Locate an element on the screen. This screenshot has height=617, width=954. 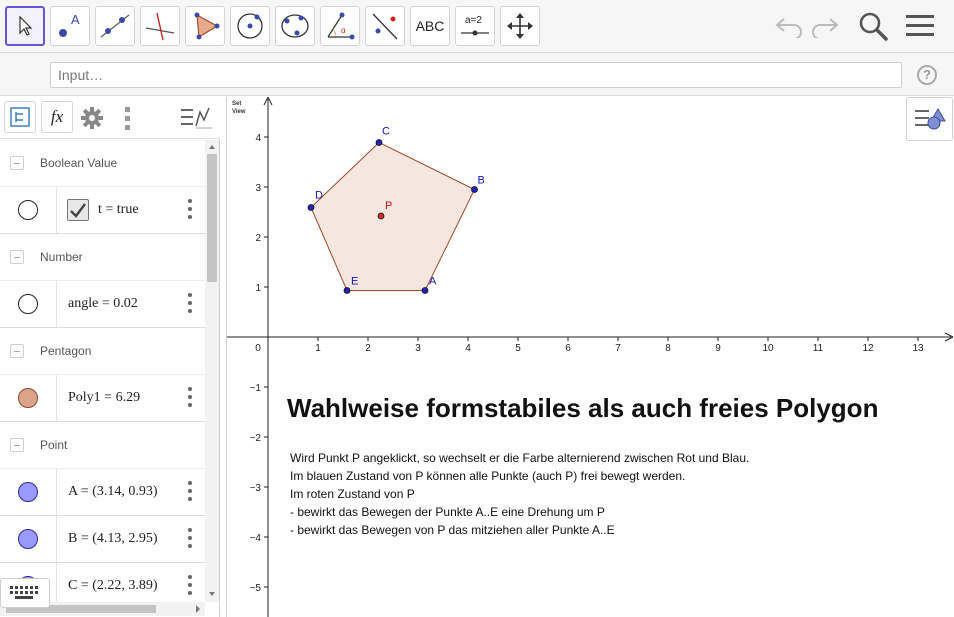
move-tool-button is located at coordinates (25, 26).